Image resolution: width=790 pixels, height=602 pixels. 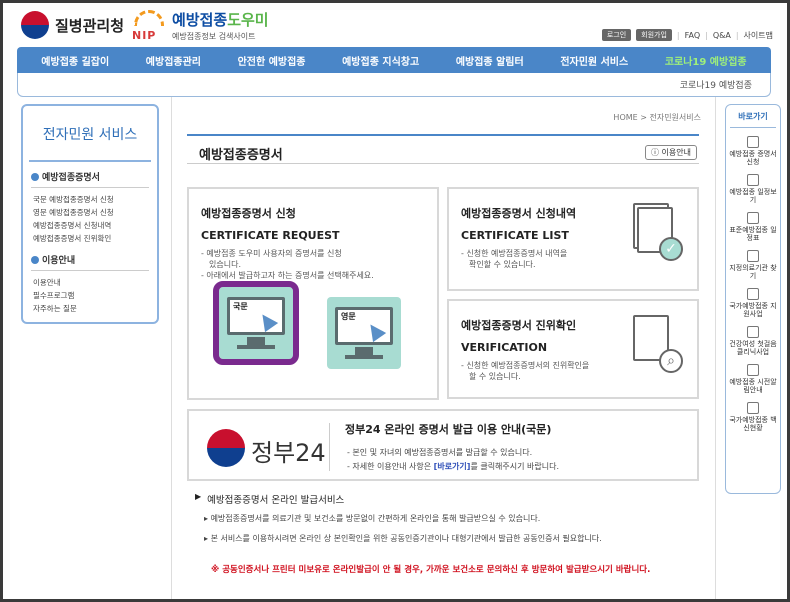 I want to click on sitemap-link: 사이트맵, so click(x=758, y=35).